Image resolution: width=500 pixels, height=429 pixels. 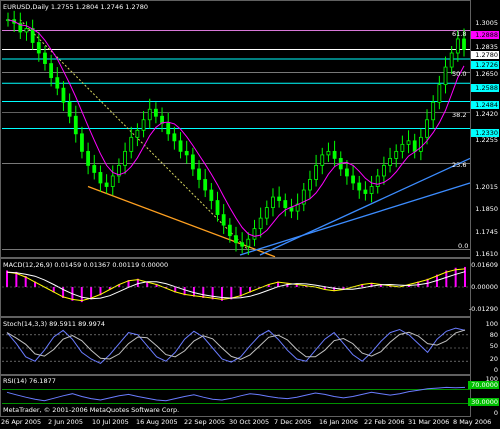 I want to click on xtick: 8 May 2006, so click(x=472, y=422).